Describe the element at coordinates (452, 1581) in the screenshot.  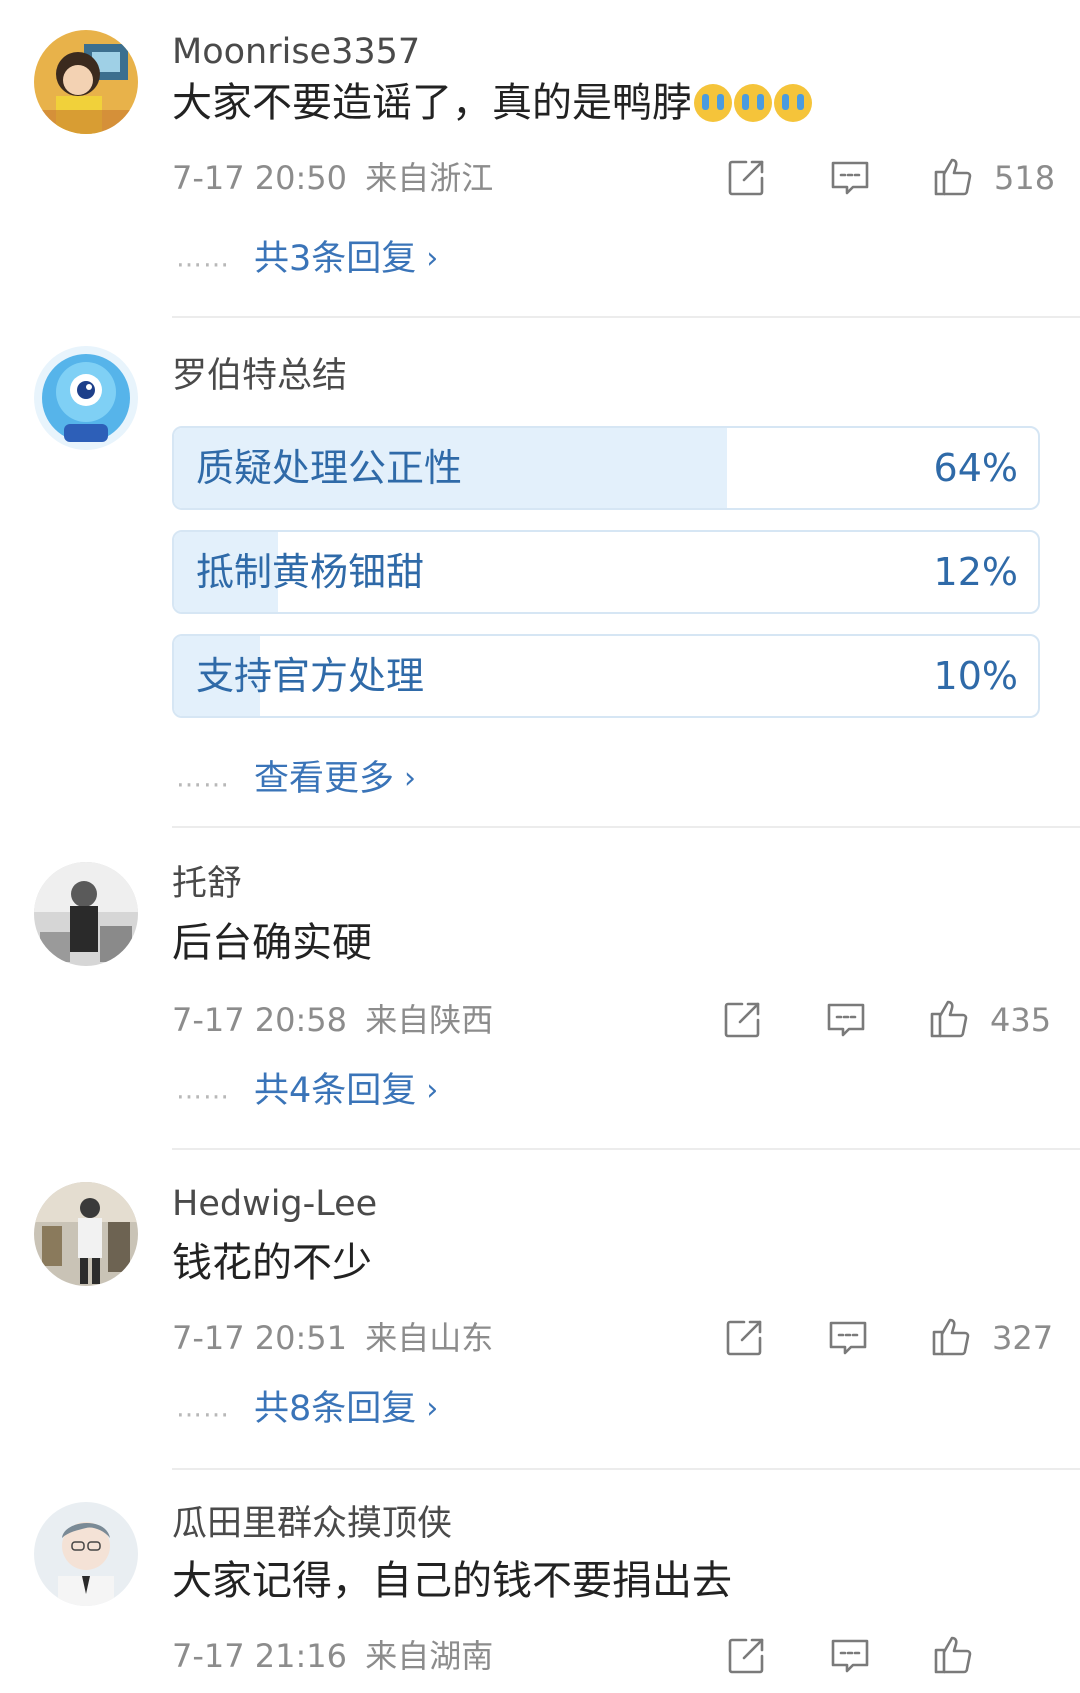
I see `comment-text: 大家记得，自己的钱不要捐出去` at that location.